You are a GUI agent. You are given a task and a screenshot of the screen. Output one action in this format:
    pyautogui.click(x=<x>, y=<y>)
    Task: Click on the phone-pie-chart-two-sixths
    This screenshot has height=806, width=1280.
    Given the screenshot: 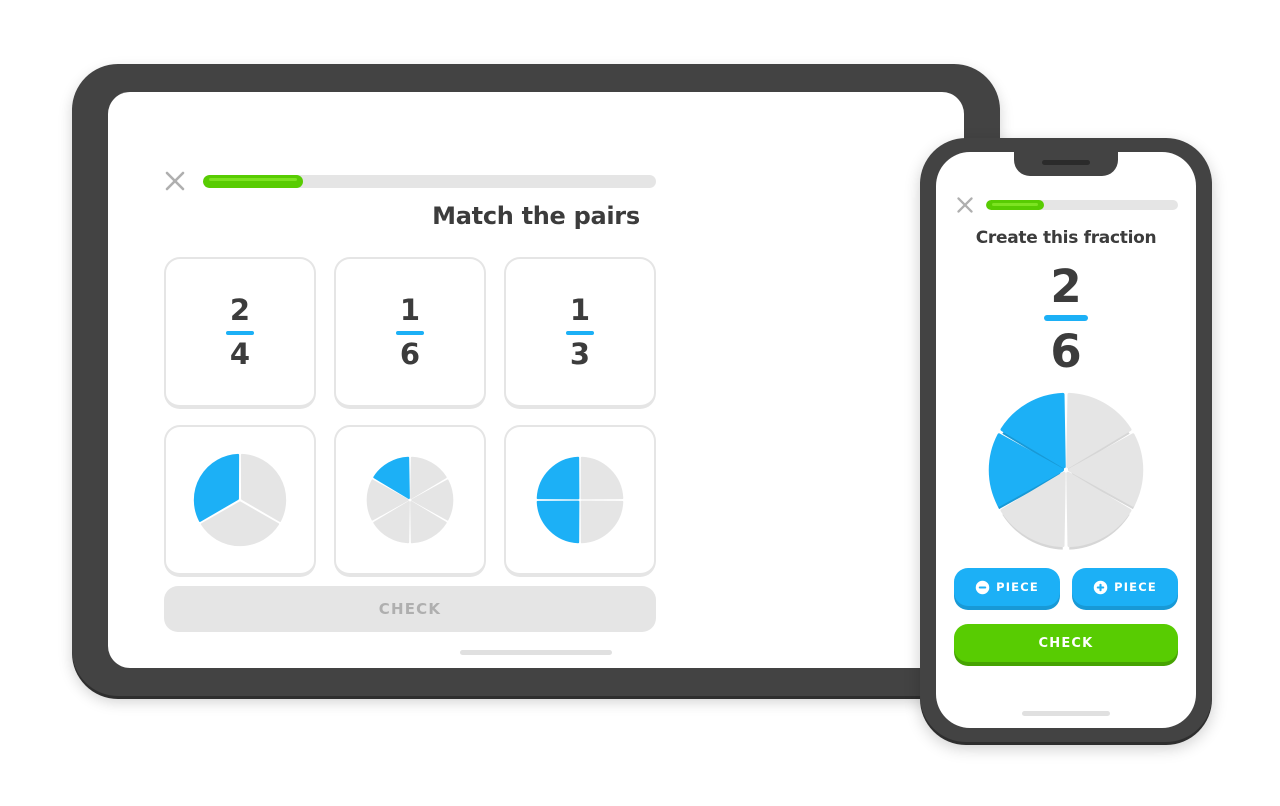 What is the action you would take?
    pyautogui.click(x=1066, y=470)
    